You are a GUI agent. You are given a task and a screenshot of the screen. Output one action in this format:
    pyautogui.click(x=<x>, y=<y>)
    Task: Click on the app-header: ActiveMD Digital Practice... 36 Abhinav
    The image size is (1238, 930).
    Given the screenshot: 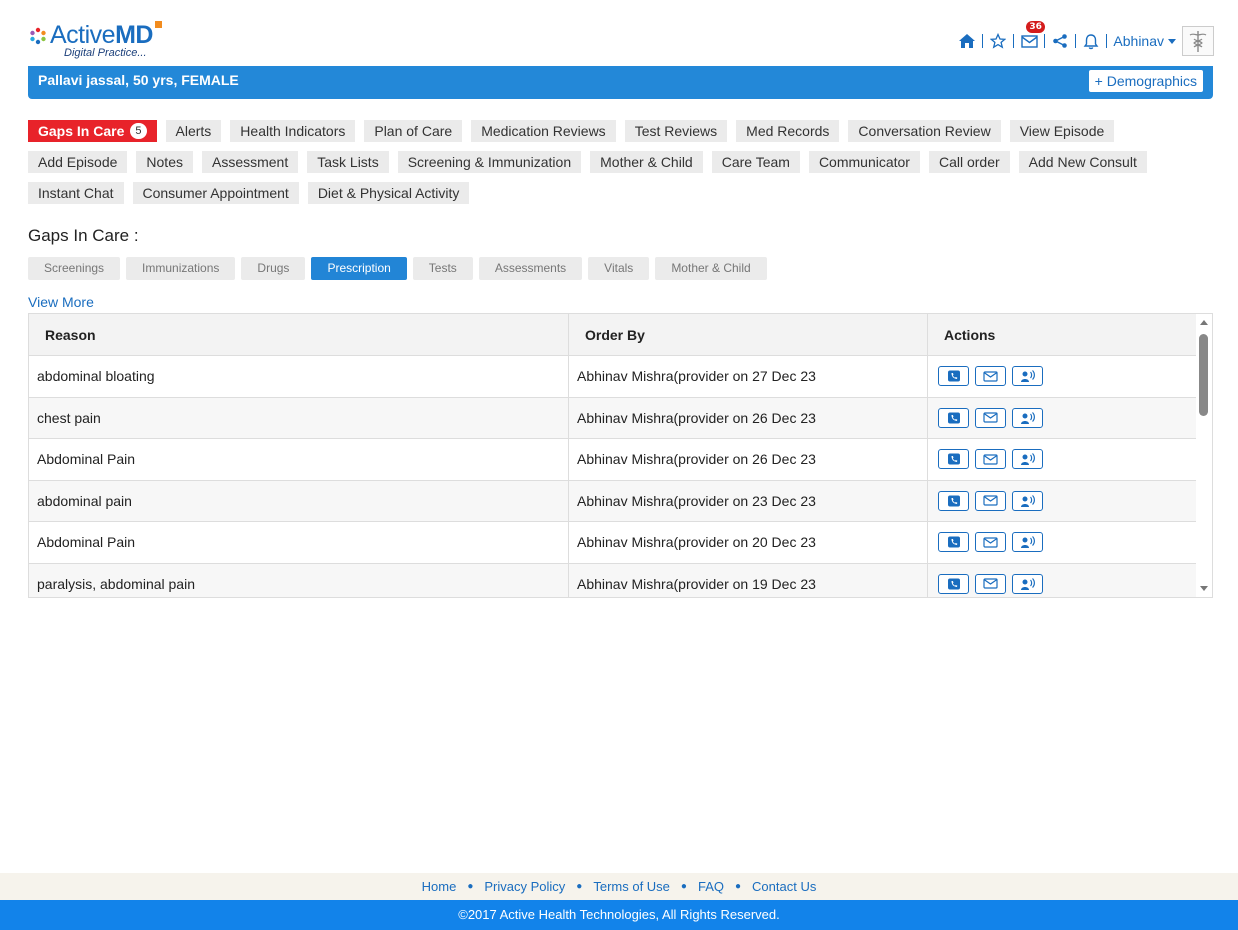 What is the action you would take?
    pyautogui.click(x=619, y=33)
    